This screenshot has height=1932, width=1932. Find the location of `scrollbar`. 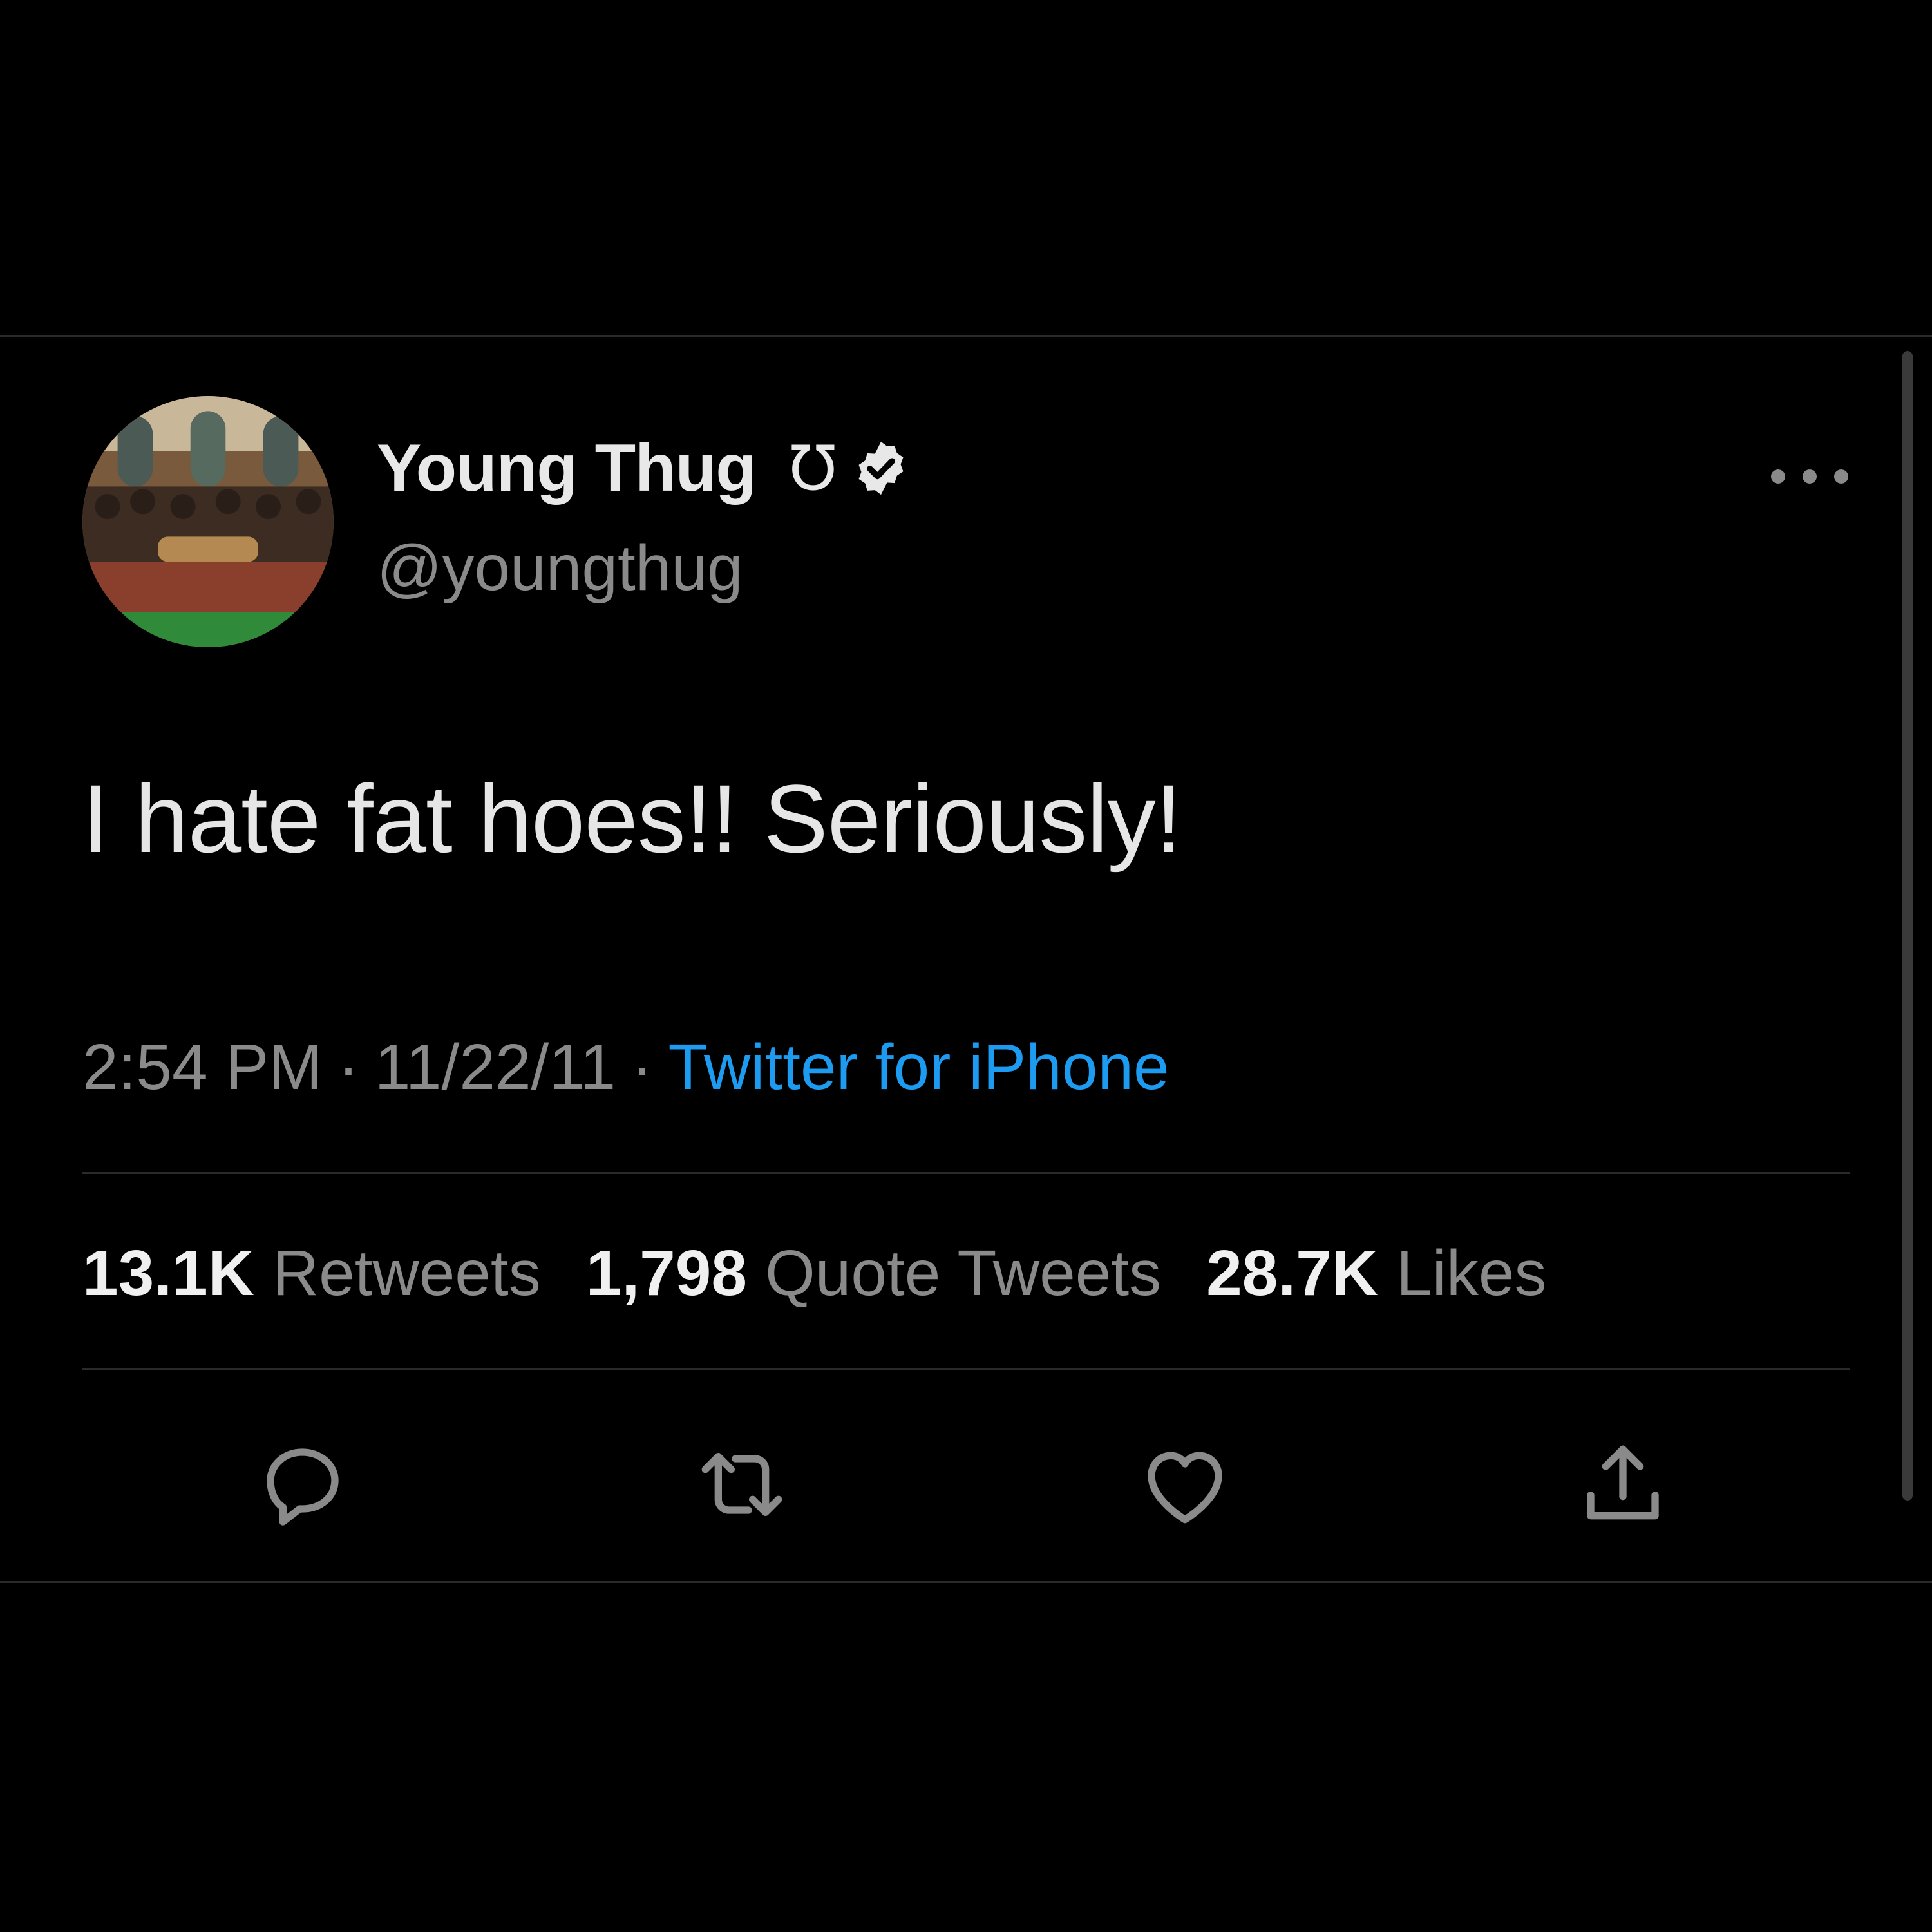

scrollbar is located at coordinates (1907, 926).